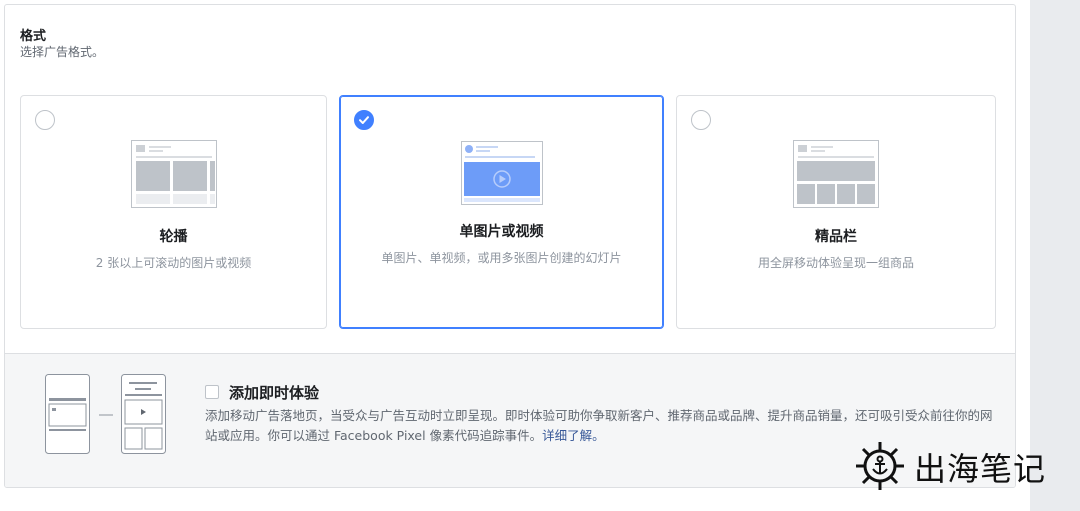 This screenshot has height=511, width=1080. I want to click on format-card-collection: 精品栏 用全屏移动体验呈现一组商品, so click(836, 212).